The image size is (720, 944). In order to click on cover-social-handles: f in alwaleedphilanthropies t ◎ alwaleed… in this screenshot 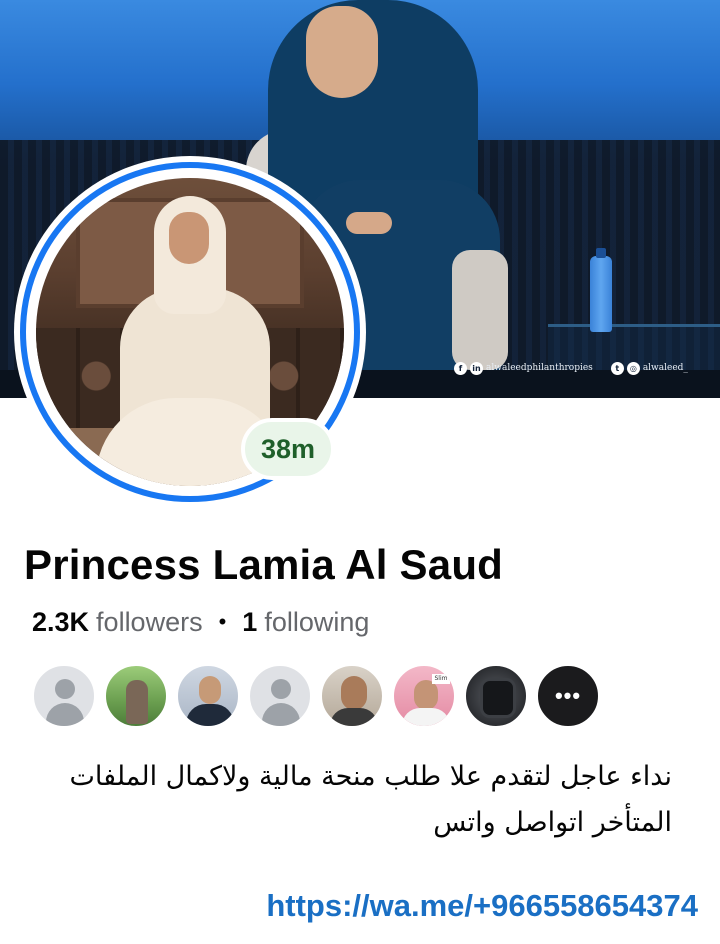, I will do `click(580, 368)`.